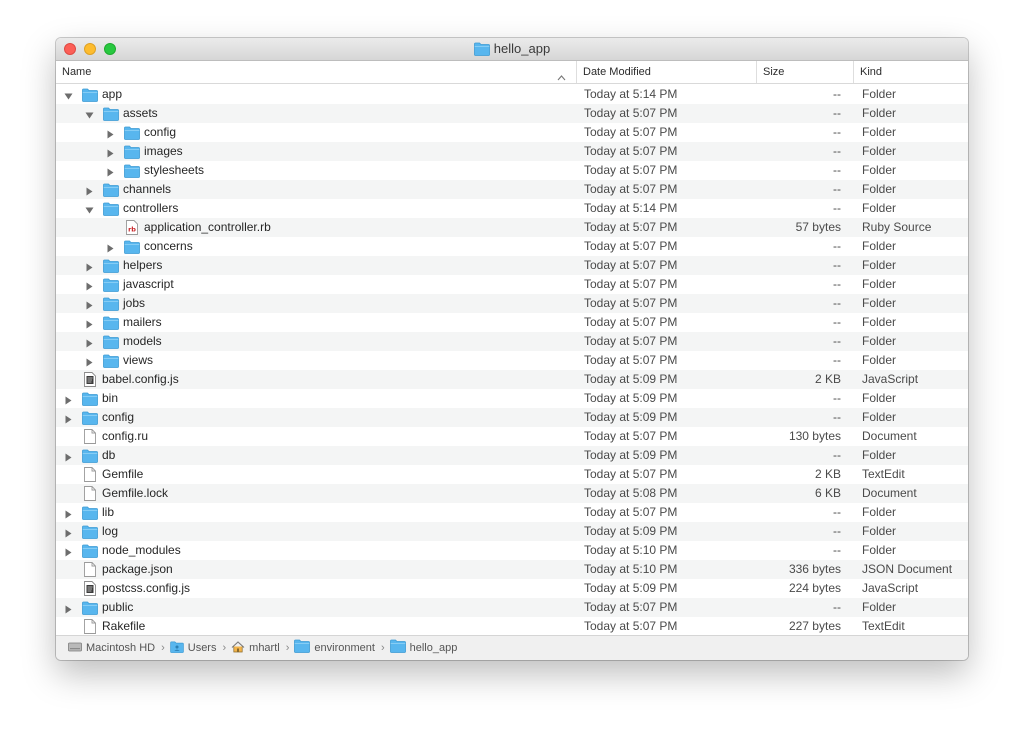 Image resolution: width=1024 pixels, height=735 pixels. Describe the element at coordinates (512, 398) in the screenshot. I see `file-row: bin Today at 5:09 PM -- Folder` at that location.